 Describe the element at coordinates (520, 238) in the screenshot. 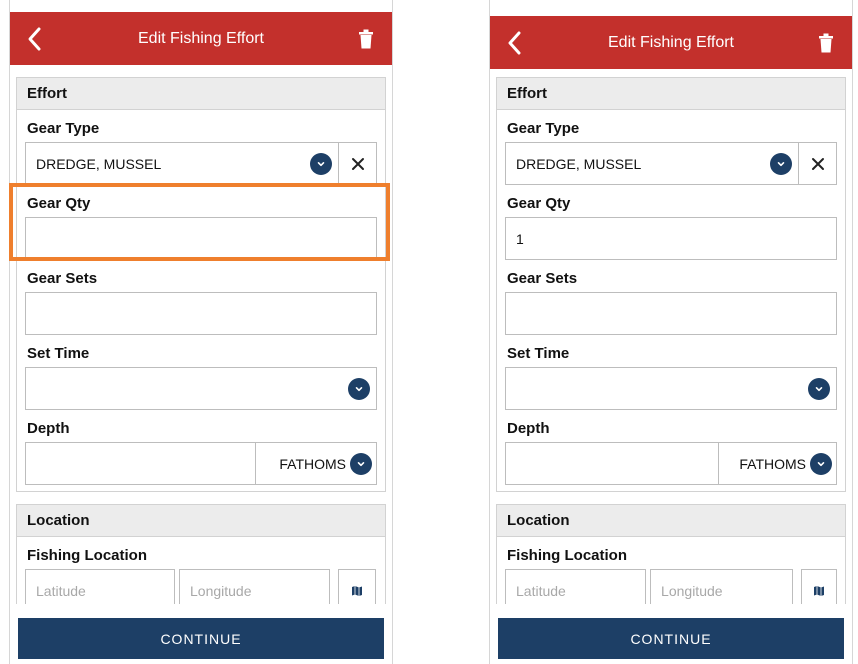

I see `gear-qty-value: 1` at that location.